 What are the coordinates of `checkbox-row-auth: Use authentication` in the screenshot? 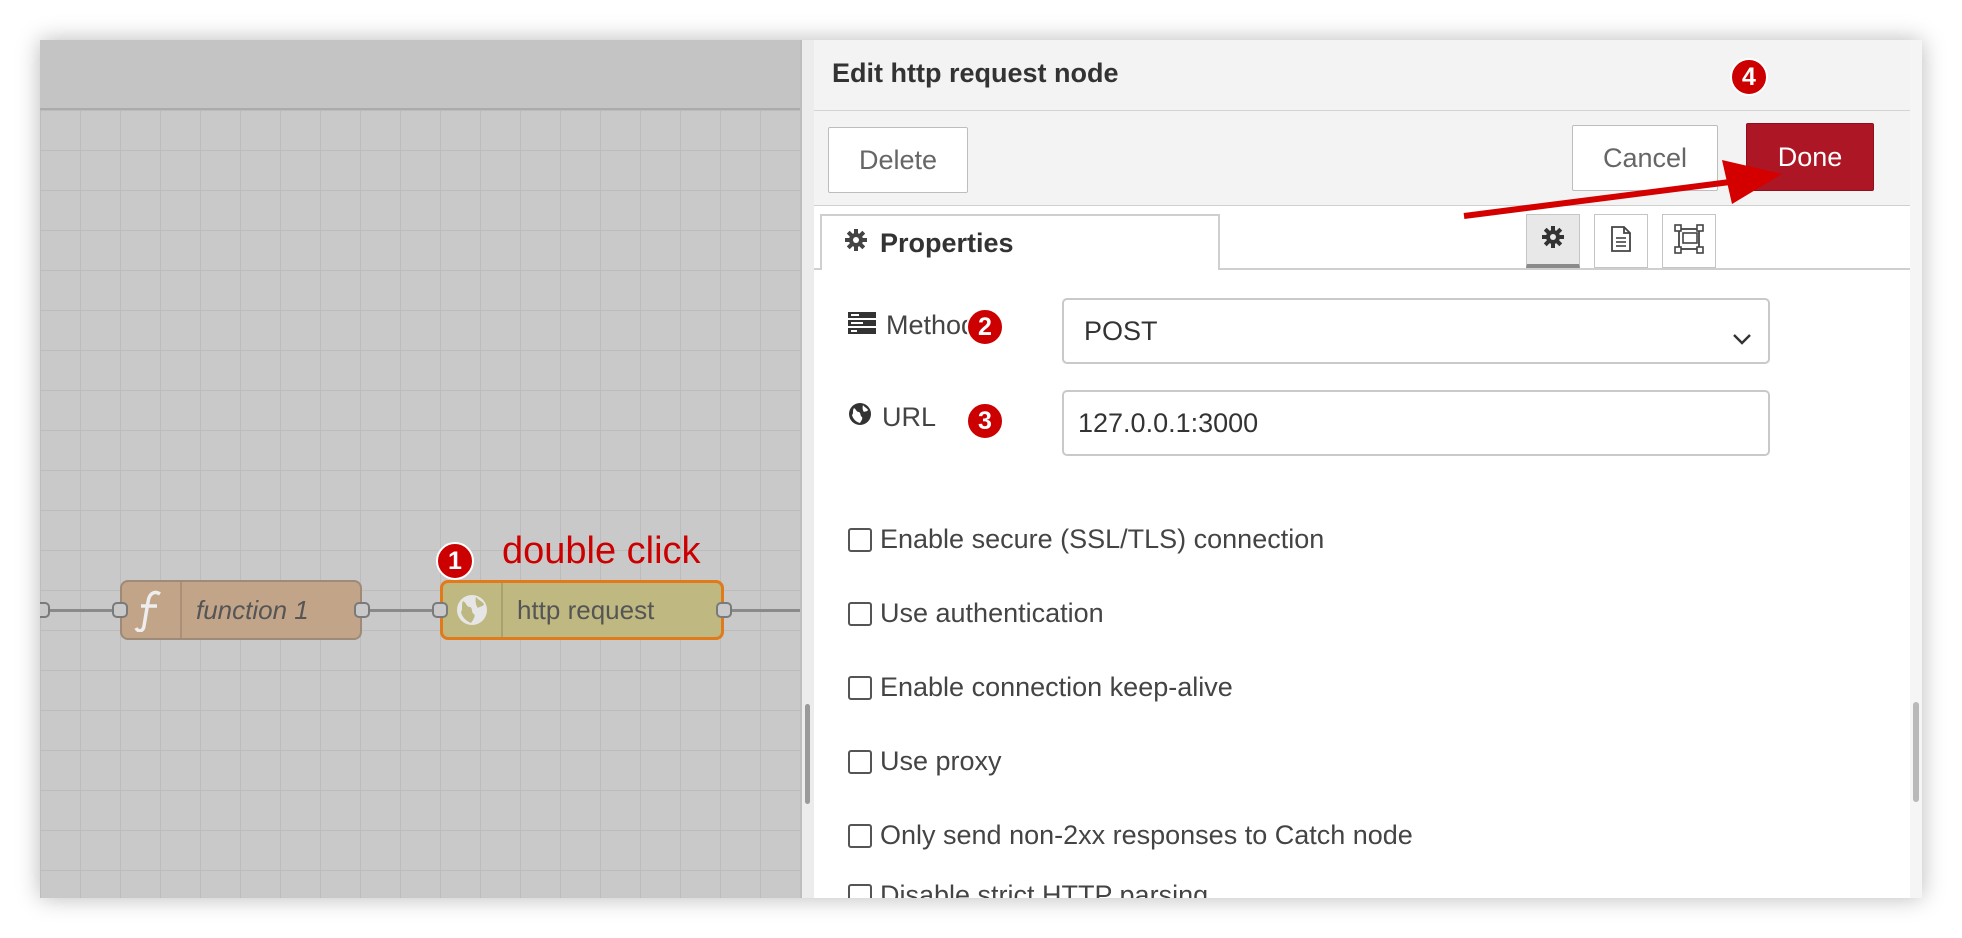 It's located at (976, 613).